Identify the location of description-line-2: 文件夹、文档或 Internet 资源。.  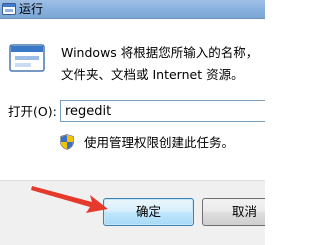
(152, 74).